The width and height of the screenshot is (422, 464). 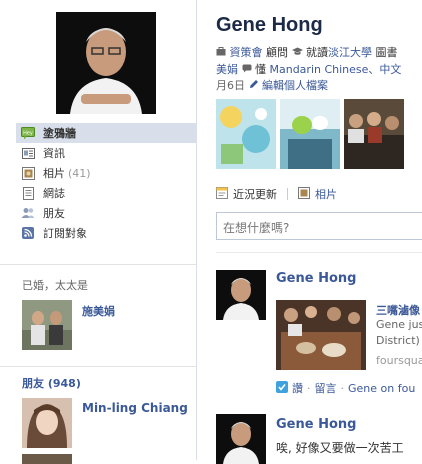 I want to click on subscriptions-icon, so click(x=28, y=233).